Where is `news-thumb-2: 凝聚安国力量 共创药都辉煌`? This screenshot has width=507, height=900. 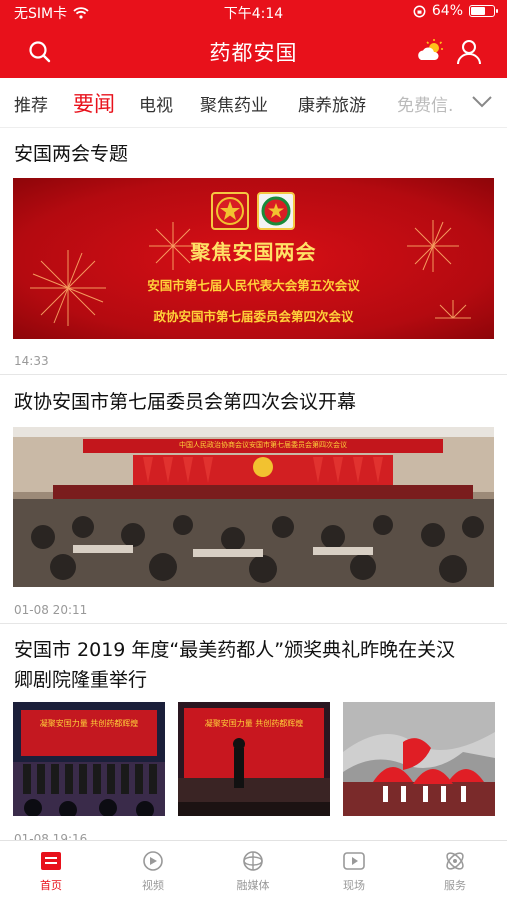
news-thumb-2: 凝聚安国力量 共创药都辉煌 is located at coordinates (254, 759).